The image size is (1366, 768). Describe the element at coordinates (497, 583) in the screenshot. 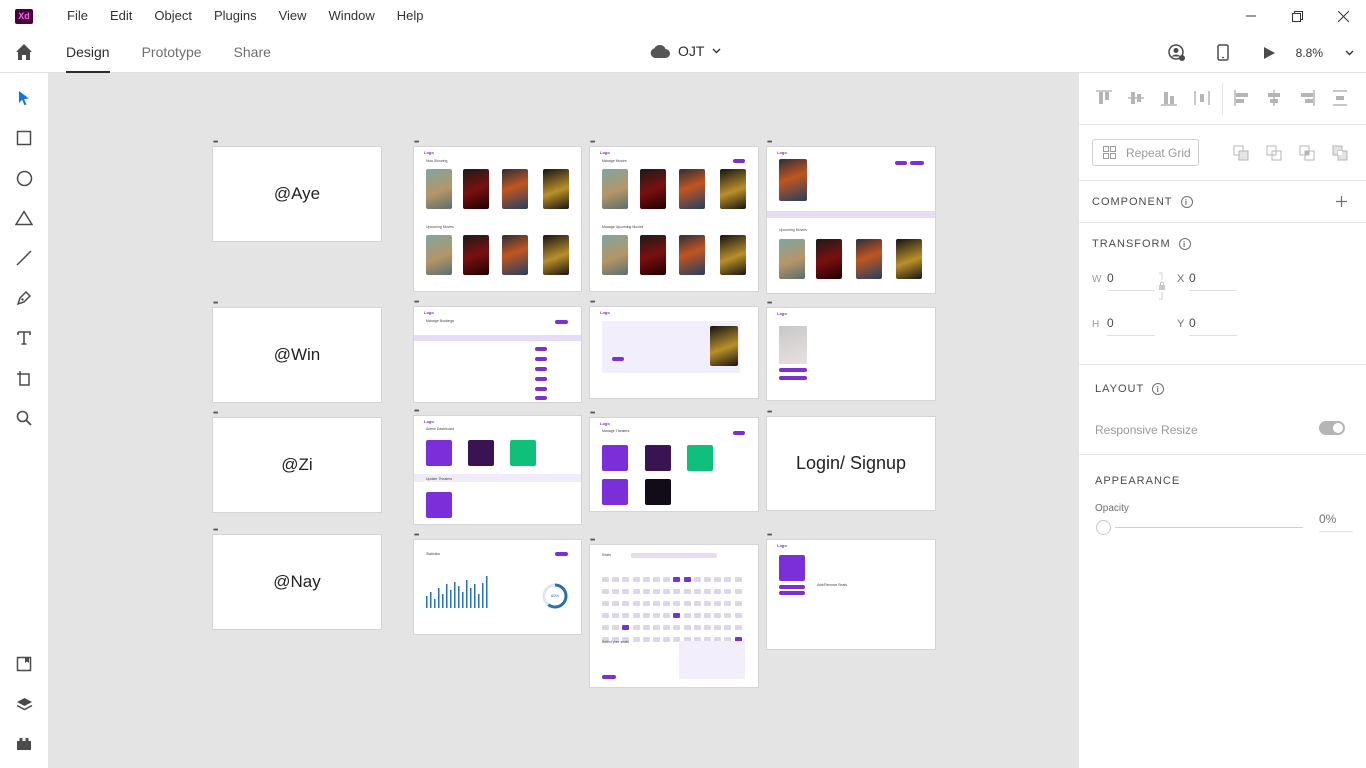

I see `artboard-statistics: ••• Statistics 60%` at that location.